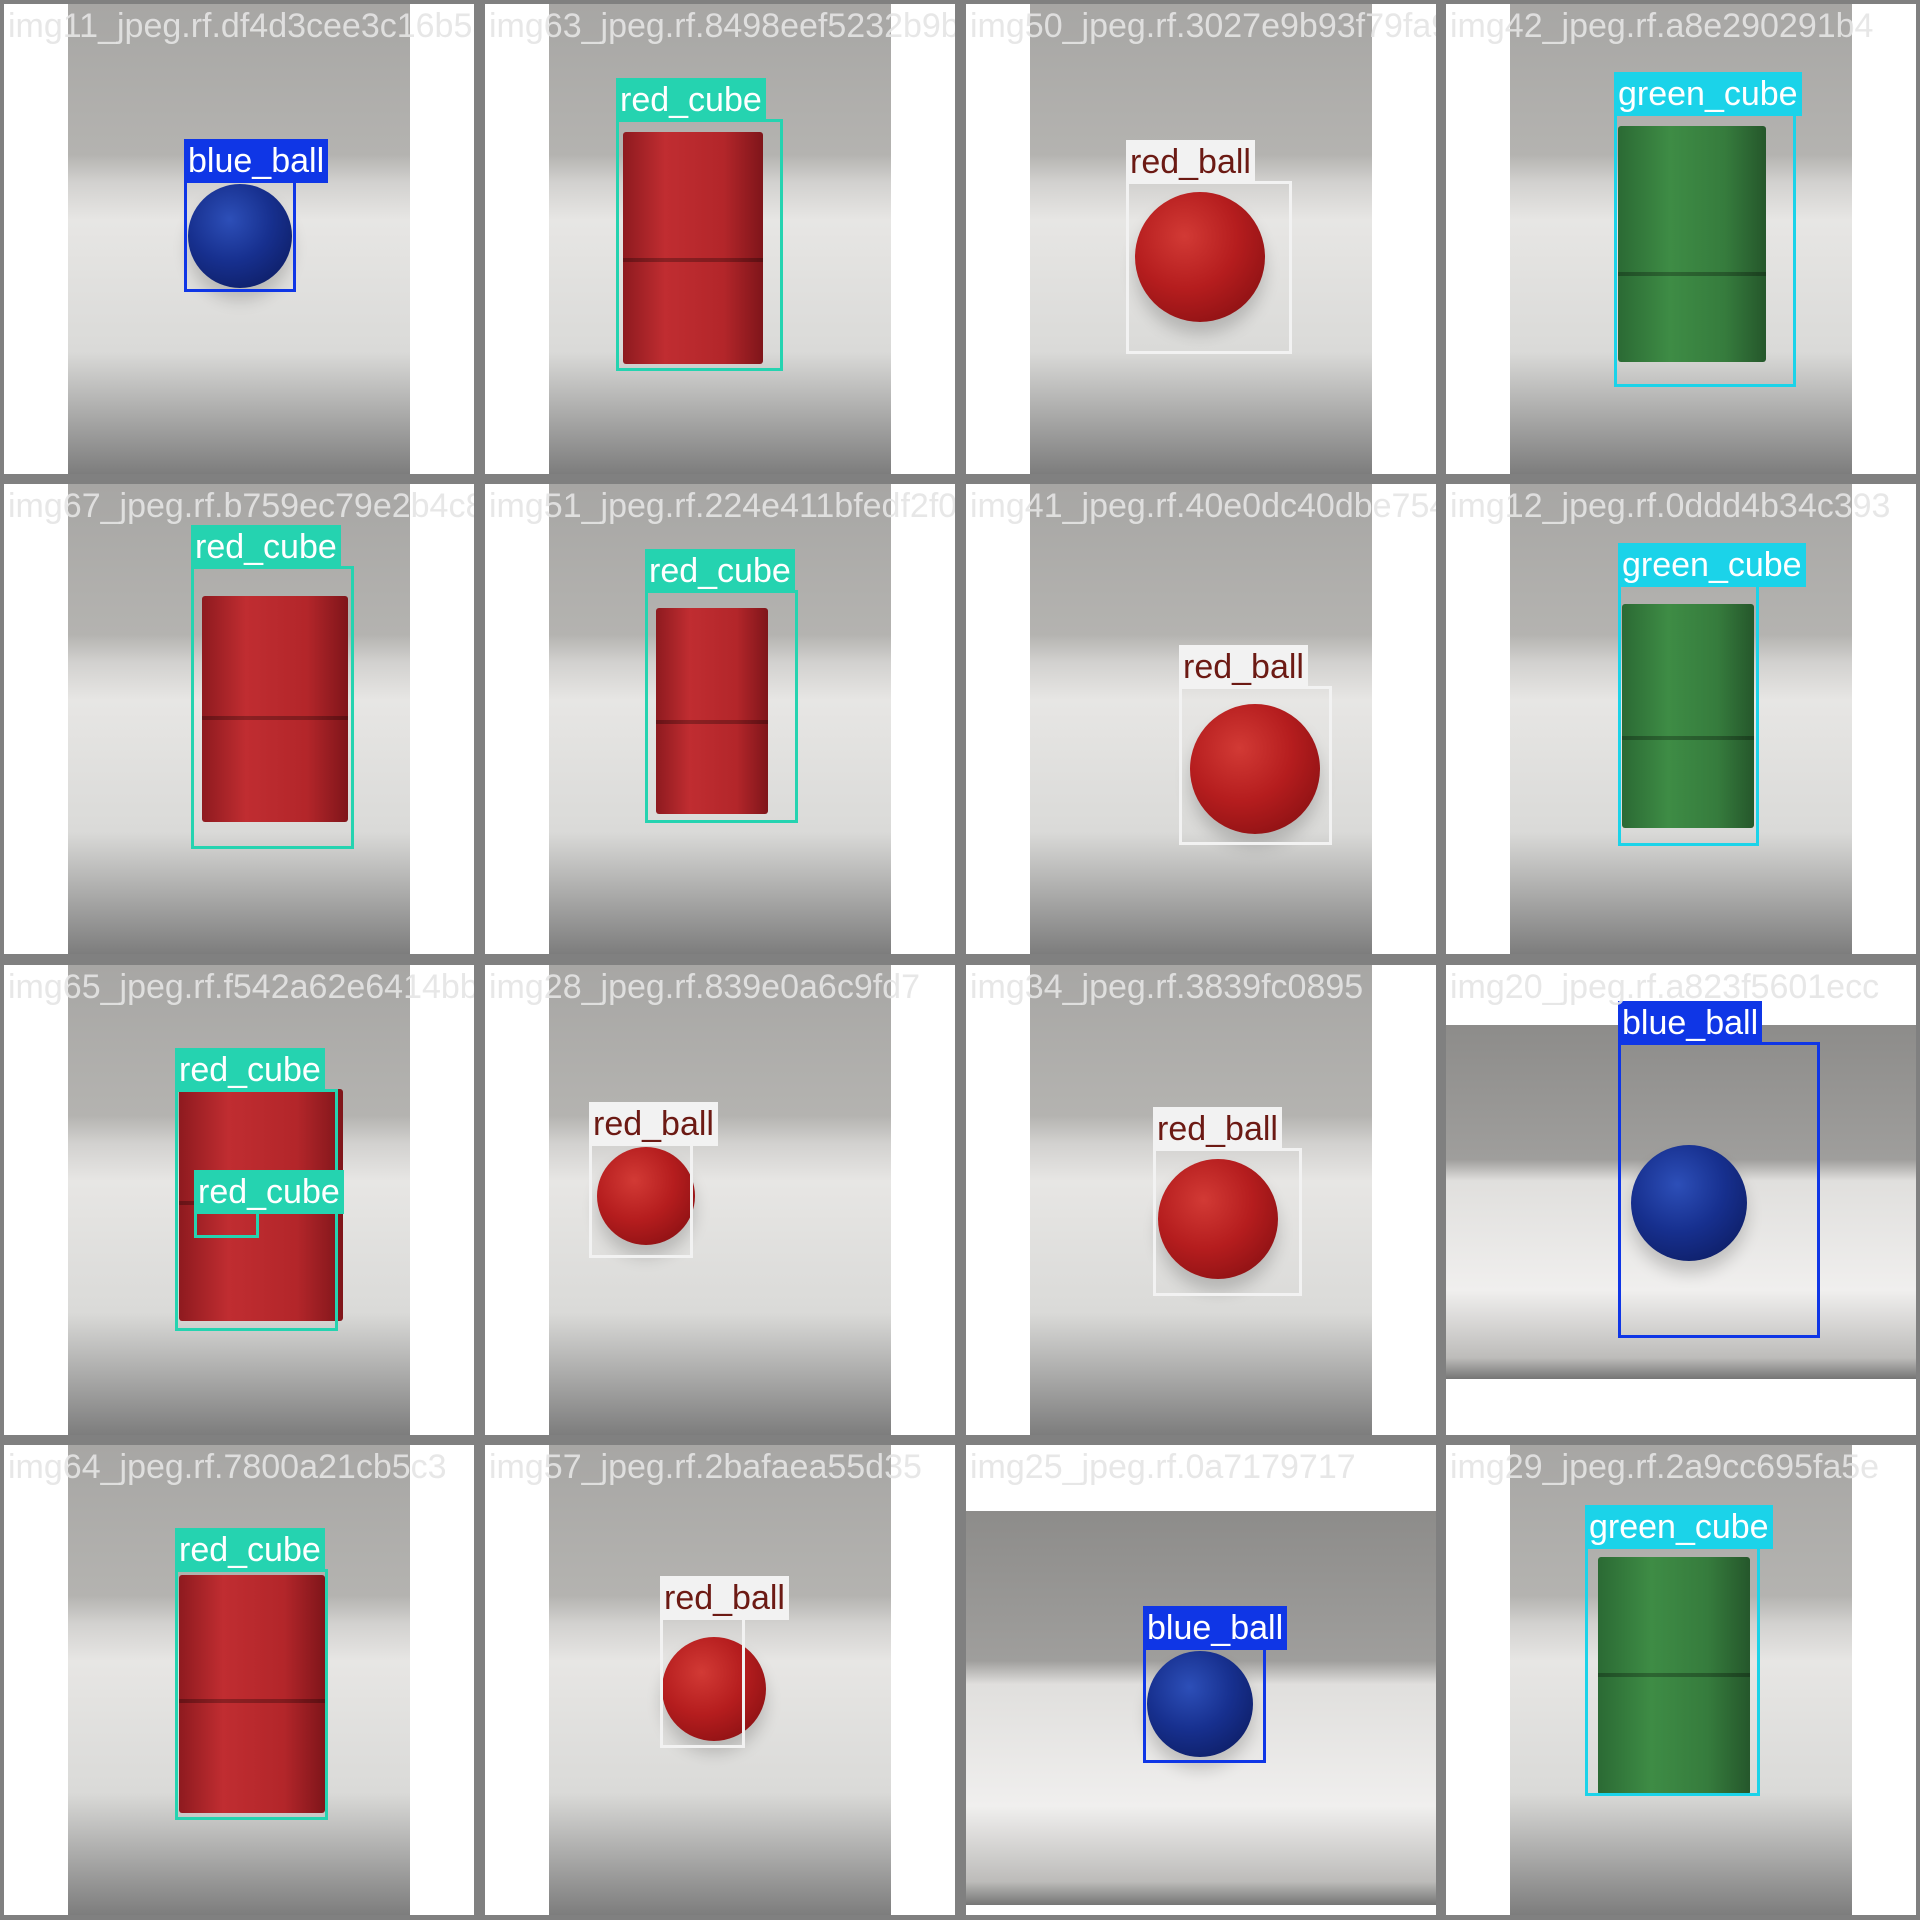 The image size is (1920, 1920). What do you see at coordinates (704, 987) in the screenshot?
I see `tile-filename: img28_jpeg.rf.839e0a6c9fd7` at bounding box center [704, 987].